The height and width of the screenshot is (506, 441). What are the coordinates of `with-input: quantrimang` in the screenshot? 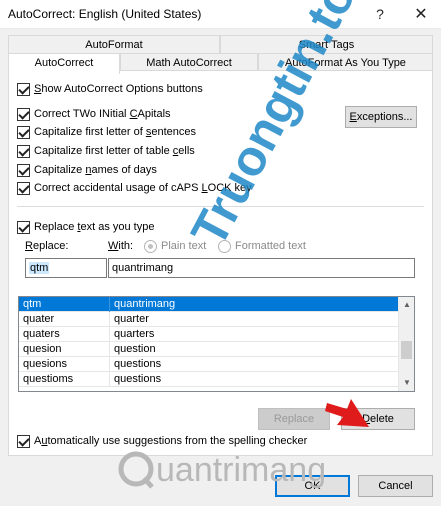 It's located at (261, 268).